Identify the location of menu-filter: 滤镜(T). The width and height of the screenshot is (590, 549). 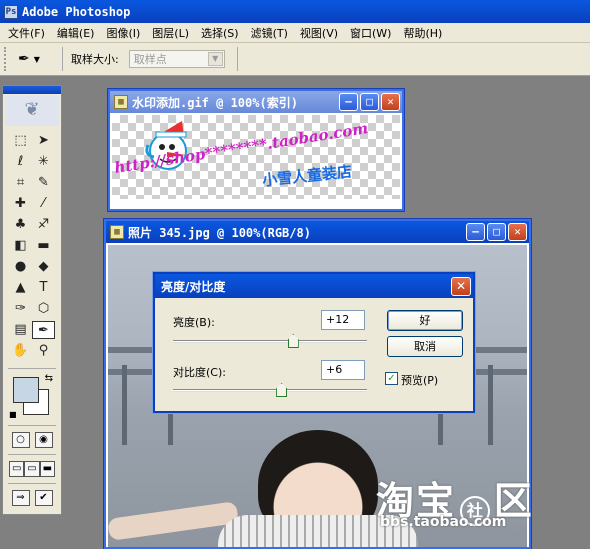
(269, 33).